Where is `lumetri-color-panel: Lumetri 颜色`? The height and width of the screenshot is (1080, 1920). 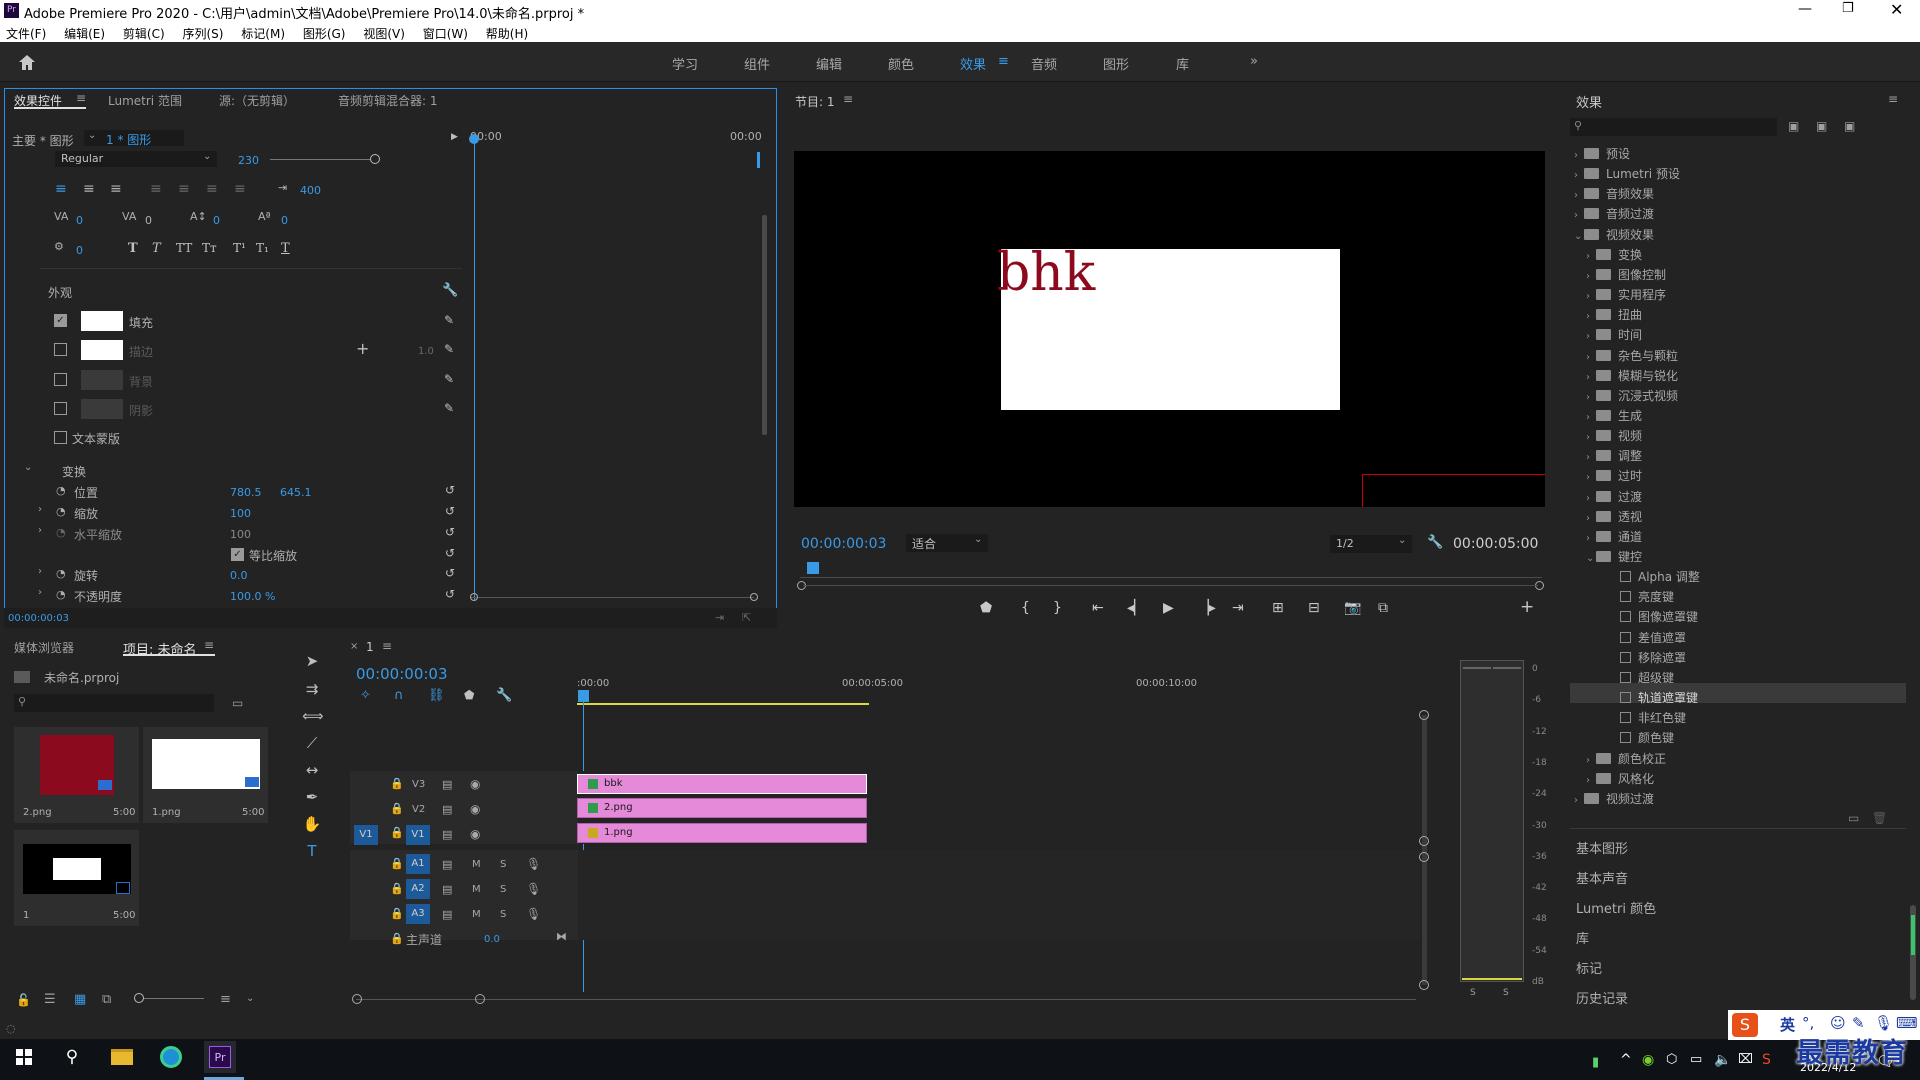 lumetri-color-panel: Lumetri 颜色 is located at coordinates (1616, 907).